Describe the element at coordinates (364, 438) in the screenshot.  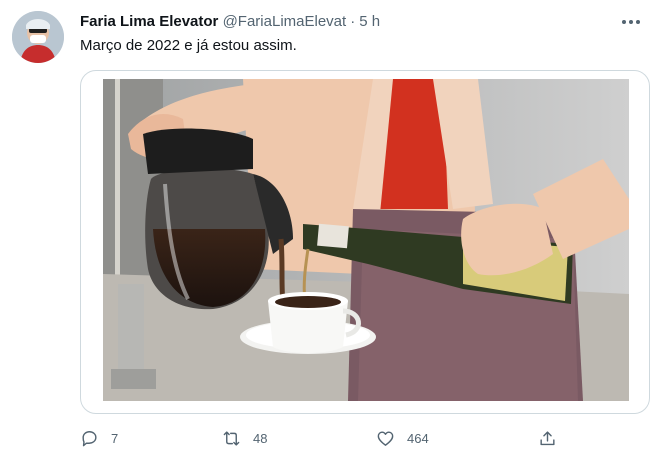
I see `tweet-actions: 7 48 464` at that location.